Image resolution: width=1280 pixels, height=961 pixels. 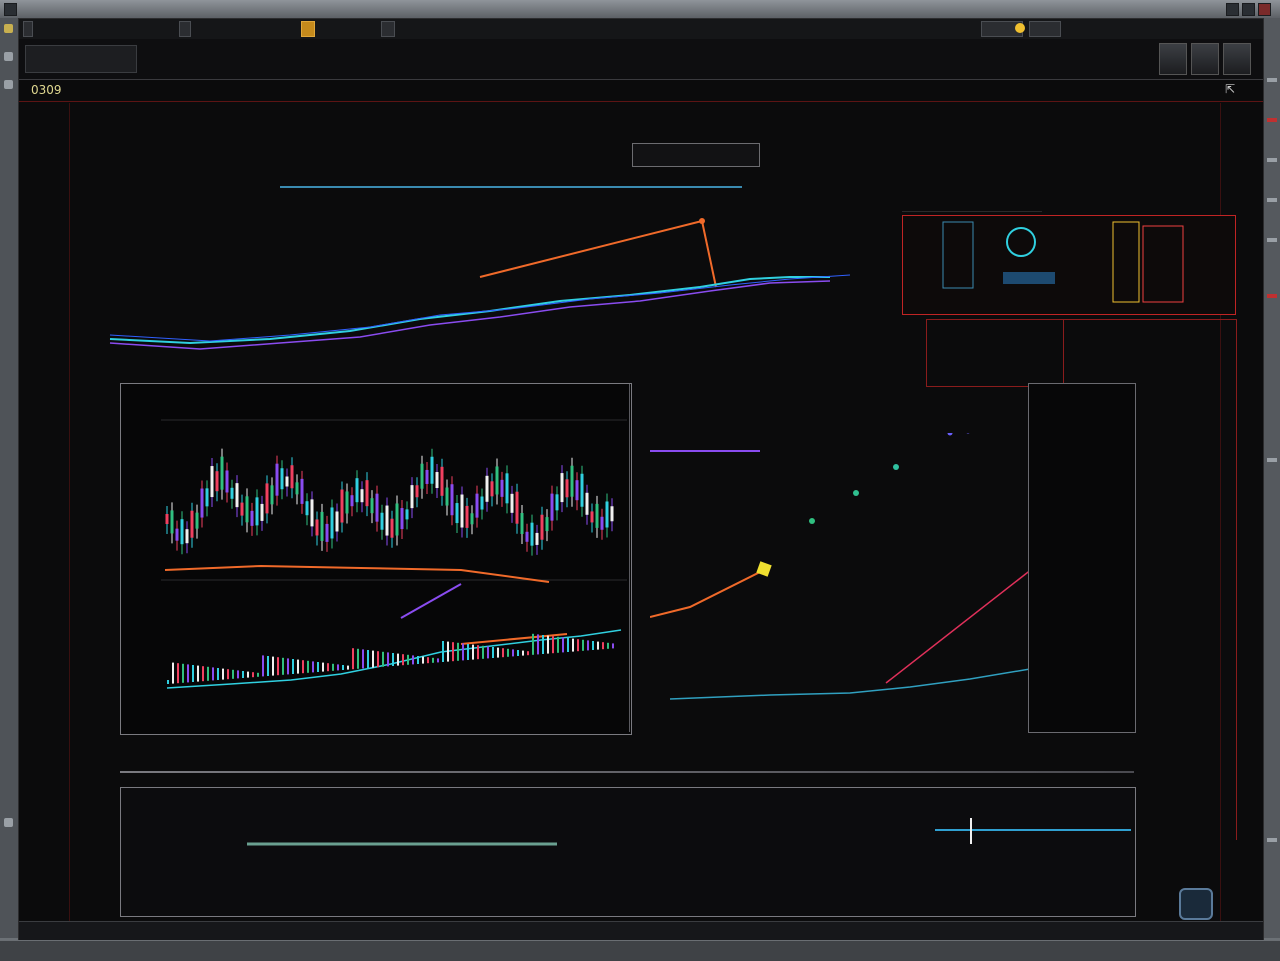 I want to click on scatter-diagonal, so click(x=957, y=626).